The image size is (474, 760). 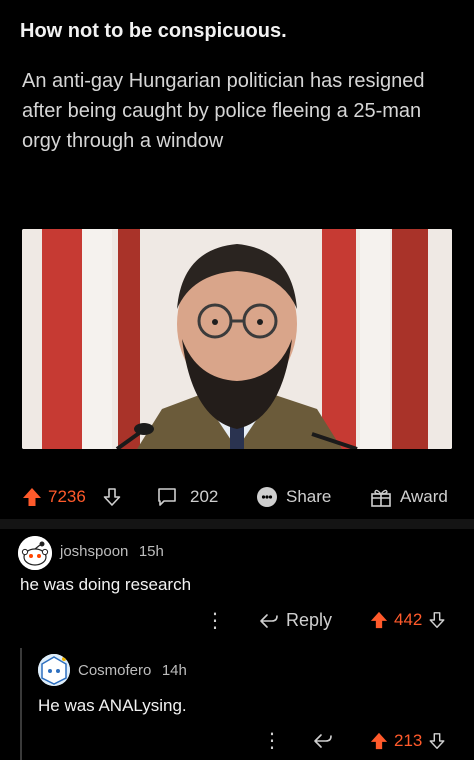 What do you see at coordinates (309, 620) in the screenshot?
I see `reply-label: Reply` at bounding box center [309, 620].